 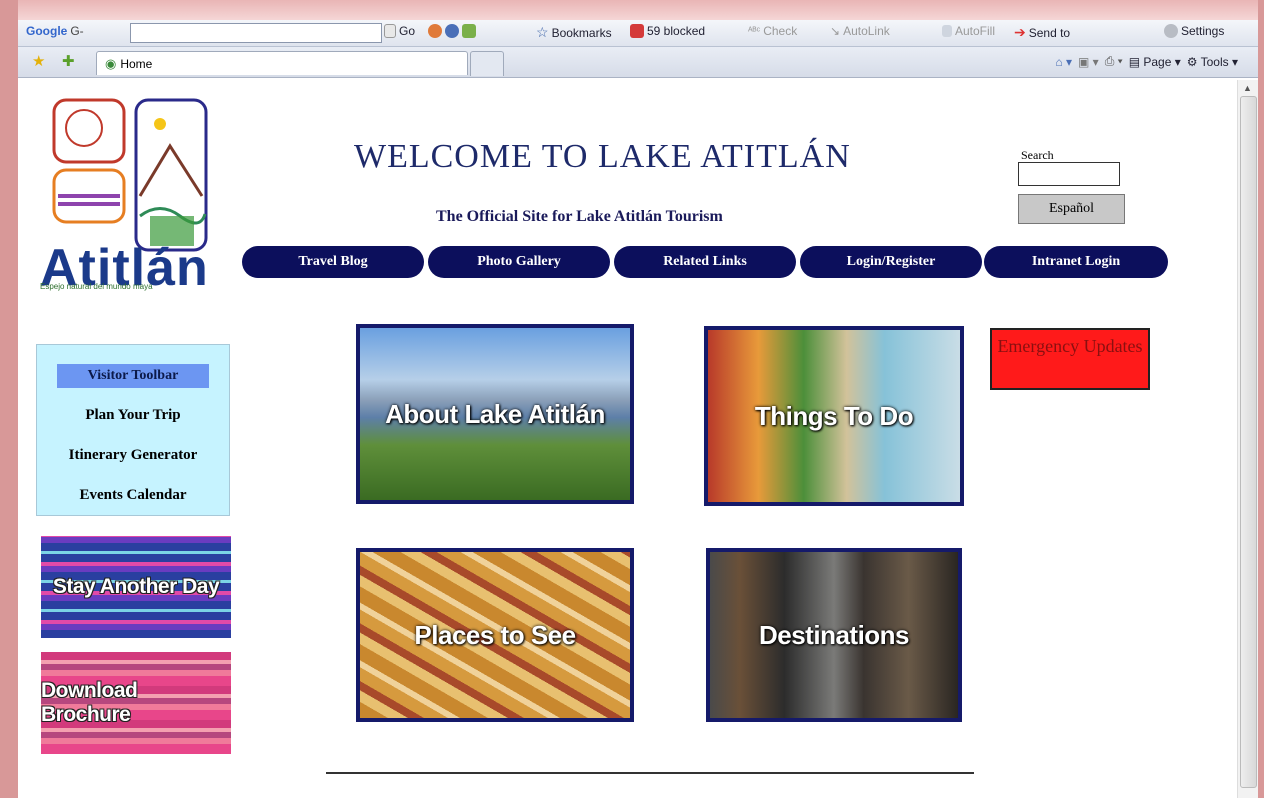 I want to click on google-logo-text: Google, so click(x=47, y=31).